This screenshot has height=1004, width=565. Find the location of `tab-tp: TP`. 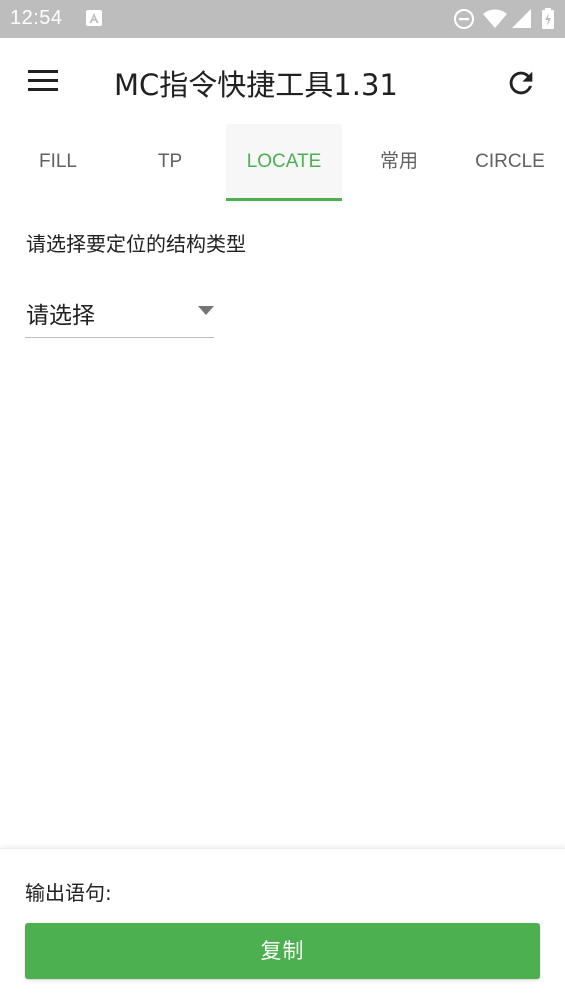

tab-tp: TP is located at coordinates (170, 163).